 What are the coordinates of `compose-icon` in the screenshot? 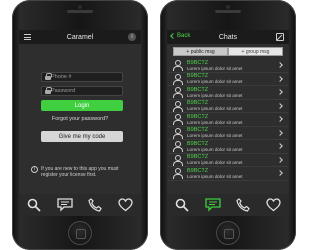 It's located at (280, 37).